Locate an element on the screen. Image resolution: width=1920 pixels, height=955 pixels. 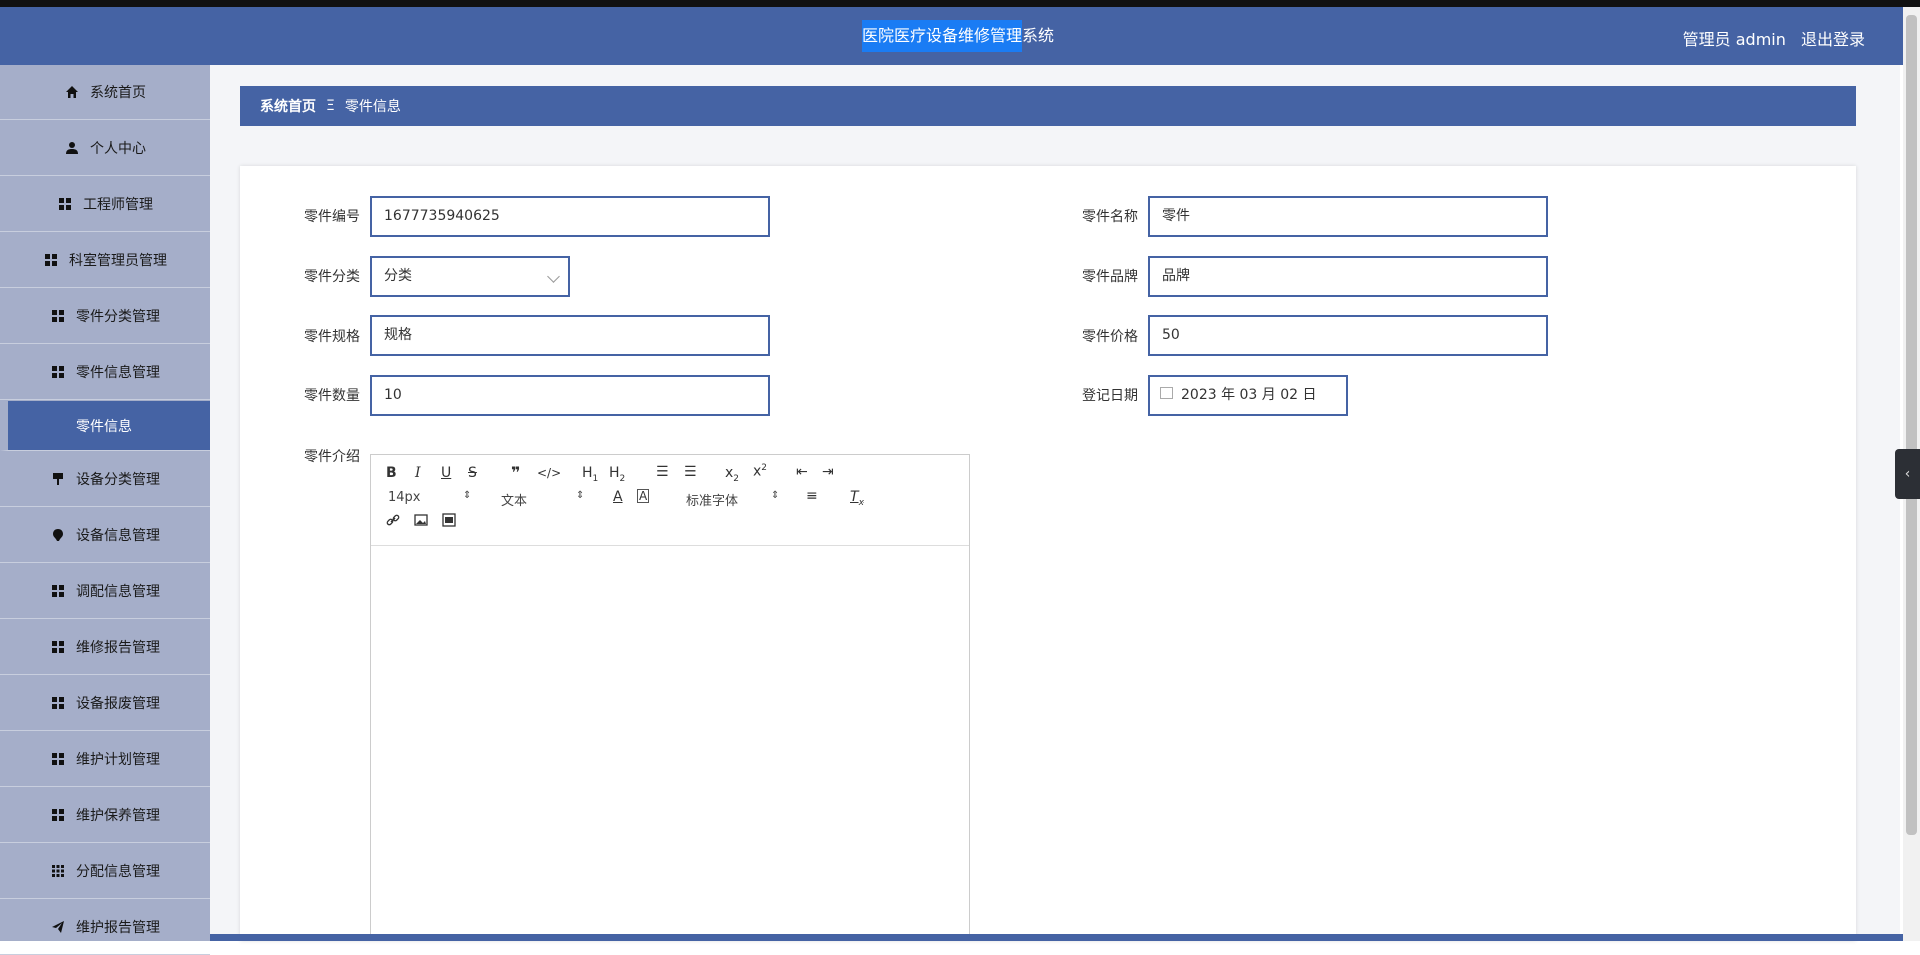
user-icon is located at coordinates (72, 148).